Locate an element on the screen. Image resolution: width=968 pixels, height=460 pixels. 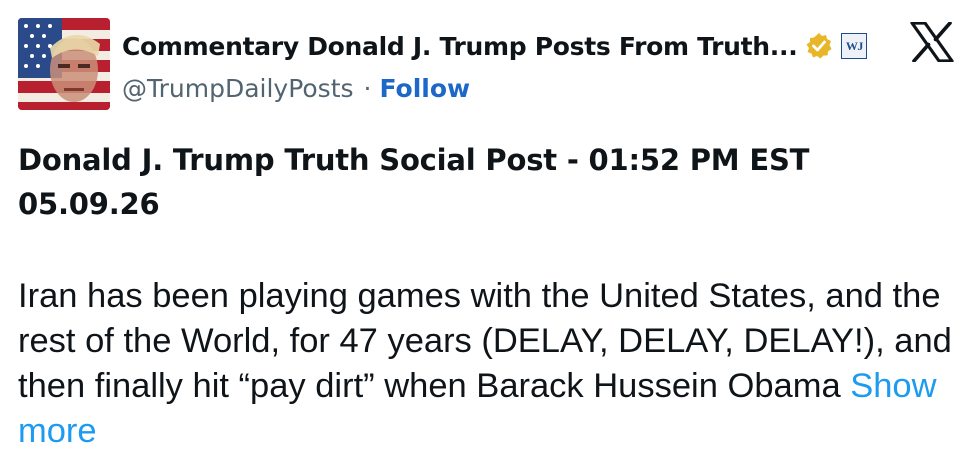
avatar is located at coordinates (64, 64).